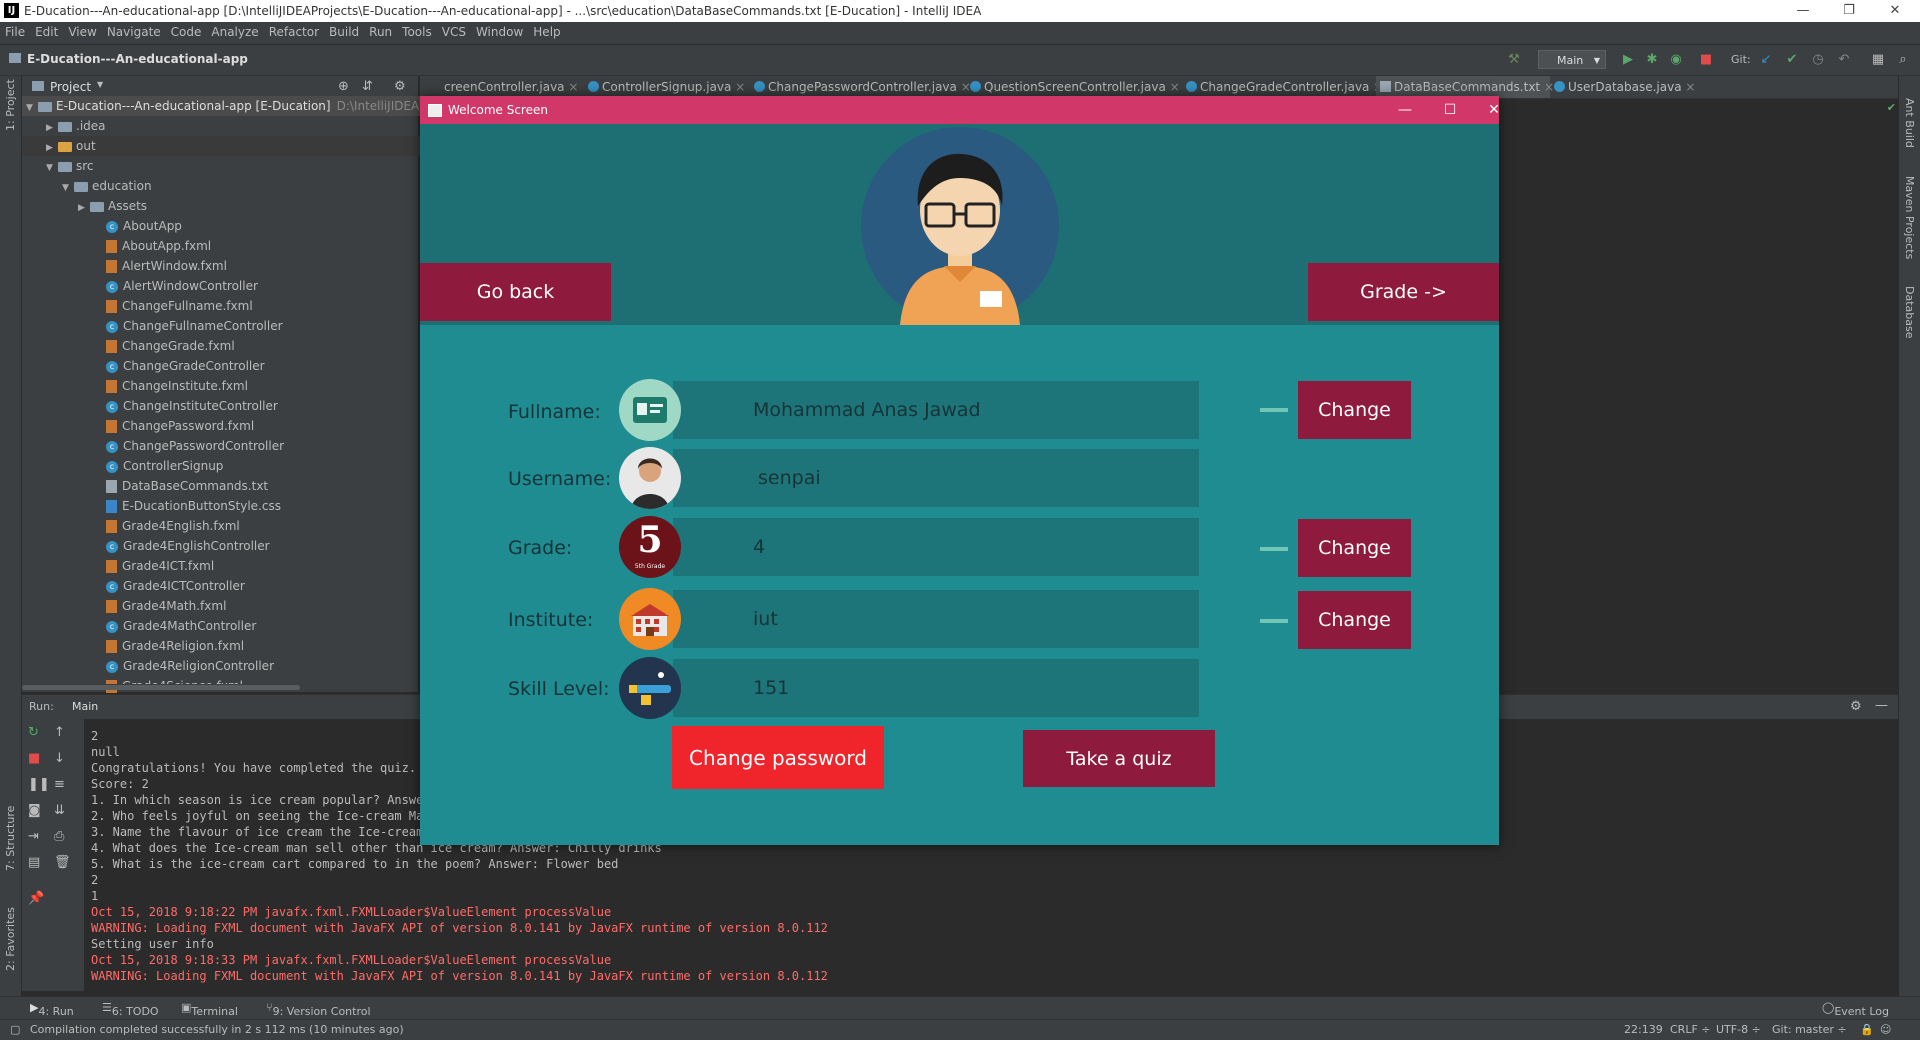 The height and width of the screenshot is (1040, 1920). Describe the element at coordinates (10, 105) in the screenshot. I see `project-tool-label: 1: Project` at that location.